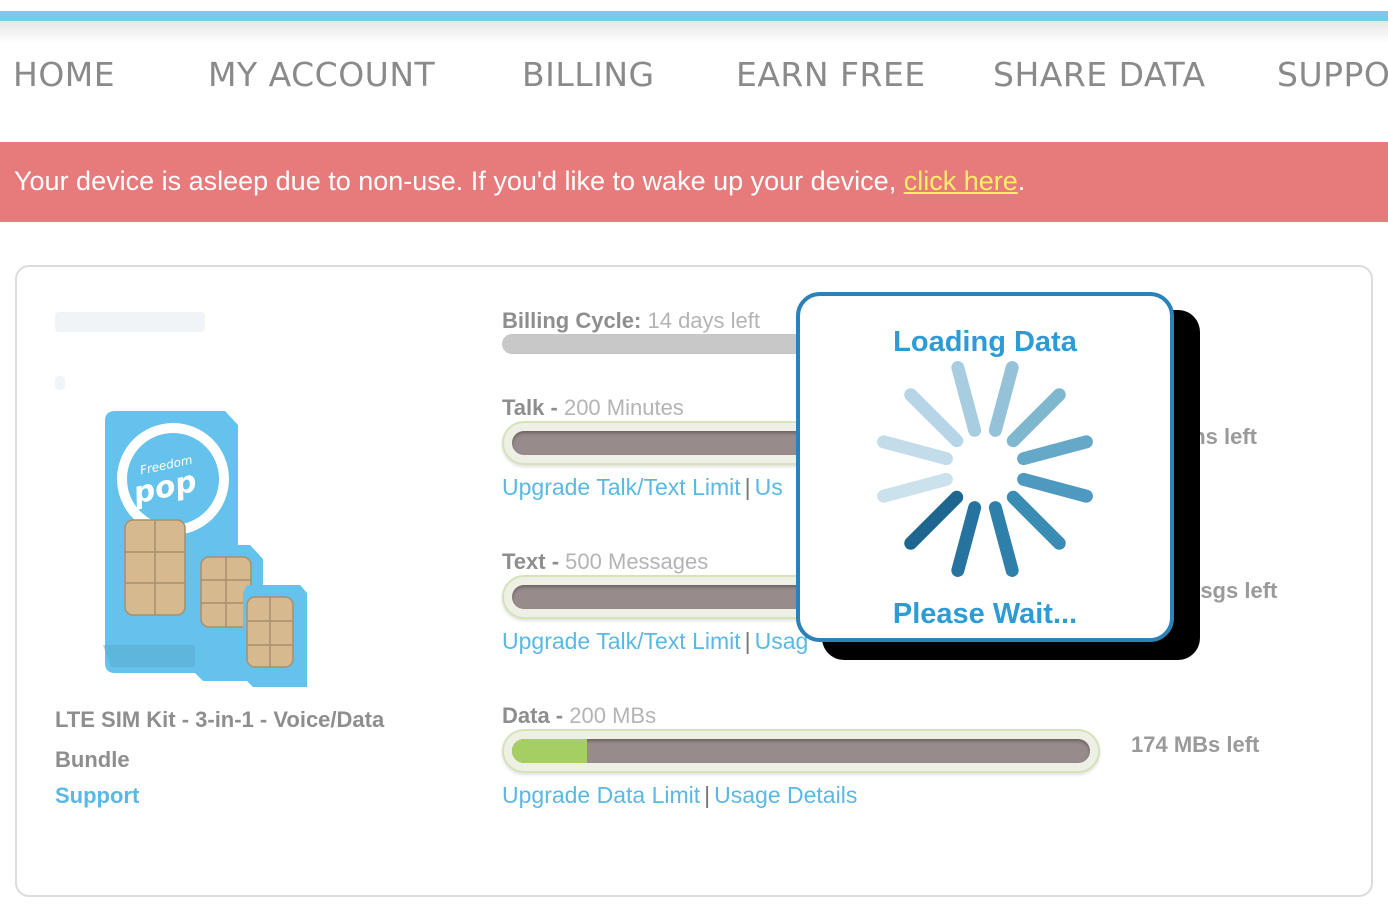  Describe the element at coordinates (220, 739) in the screenshot. I see `product-name: LTE SIM Kit - 3-in-1 - Voice/Data Bundle` at that location.